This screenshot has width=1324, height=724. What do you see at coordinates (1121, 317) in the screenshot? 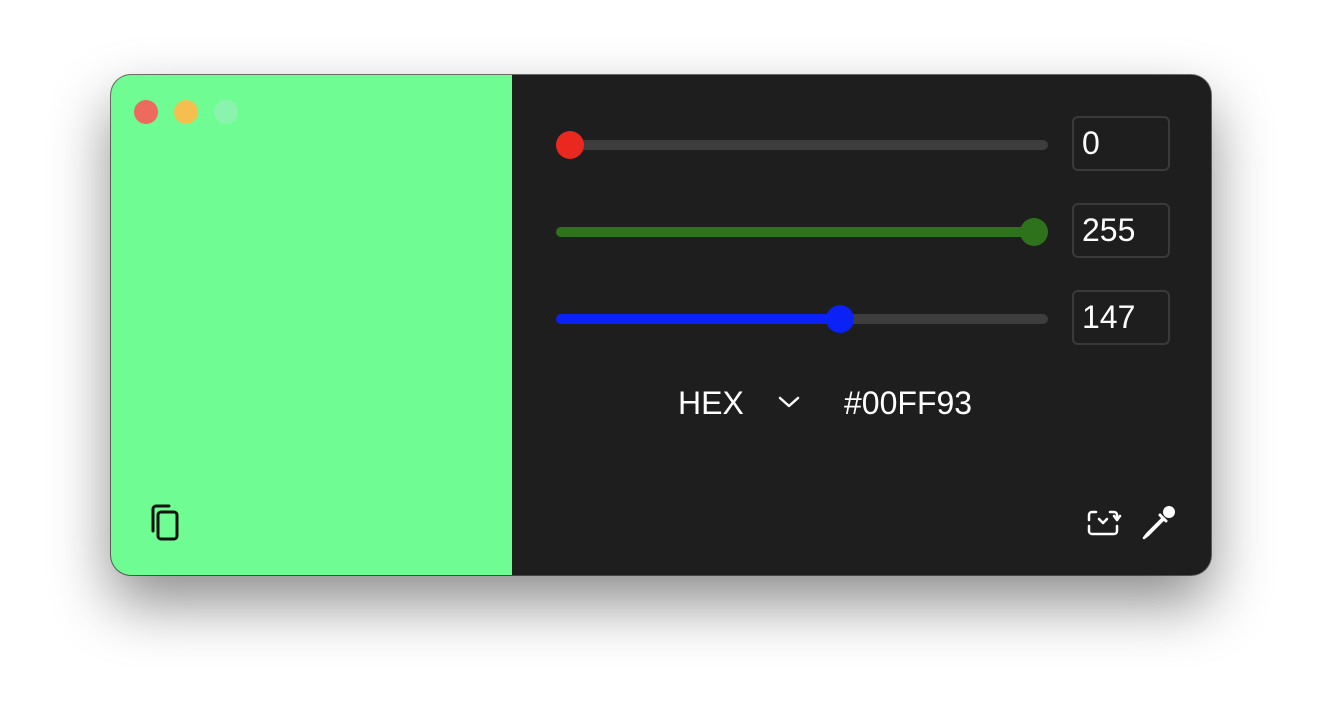
I see `blue-value-input` at bounding box center [1121, 317].